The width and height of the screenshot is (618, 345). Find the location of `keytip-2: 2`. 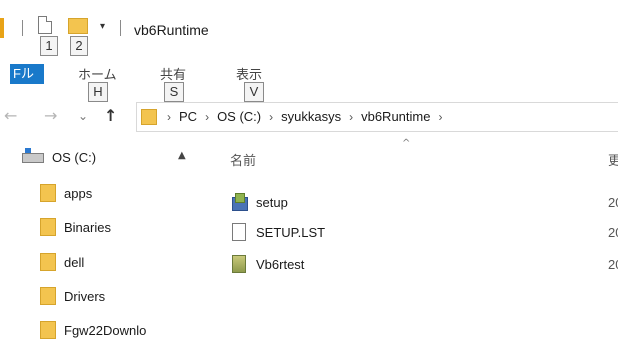

keytip-2: 2 is located at coordinates (79, 46).